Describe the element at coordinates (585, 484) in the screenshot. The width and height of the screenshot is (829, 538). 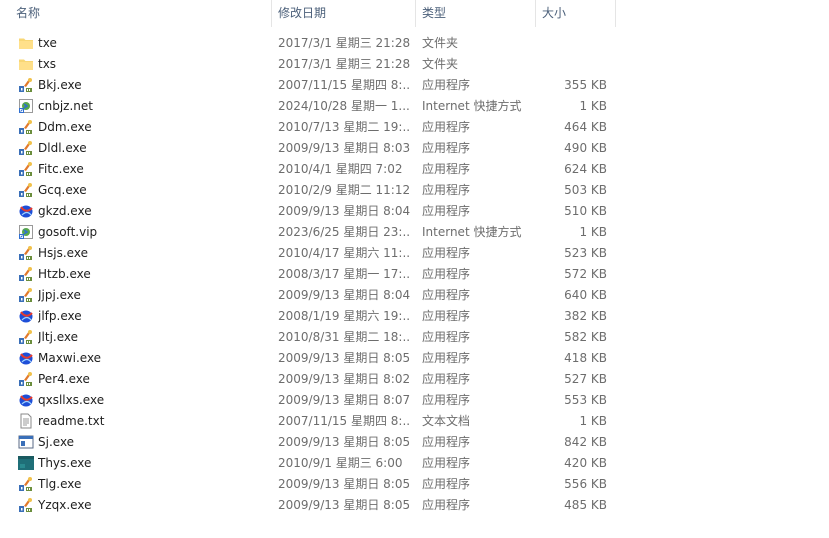
I see `file-size: 556 KB` at that location.